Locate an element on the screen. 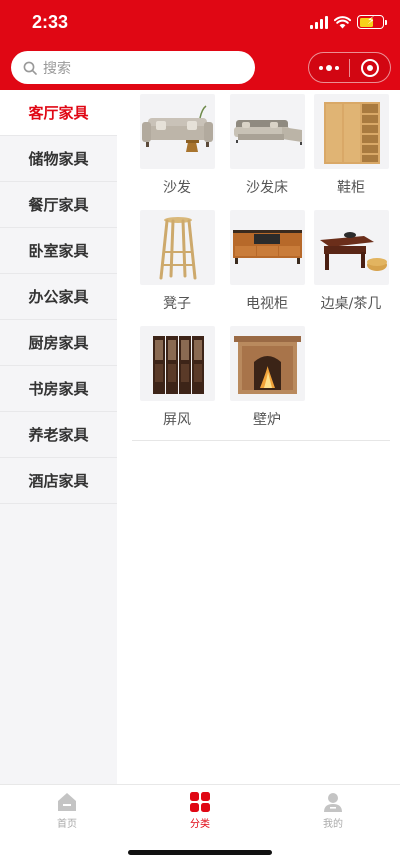 Image resolution: width=400 pixels, height=857 pixels. status-time: 2:33 is located at coordinates (50, 22).